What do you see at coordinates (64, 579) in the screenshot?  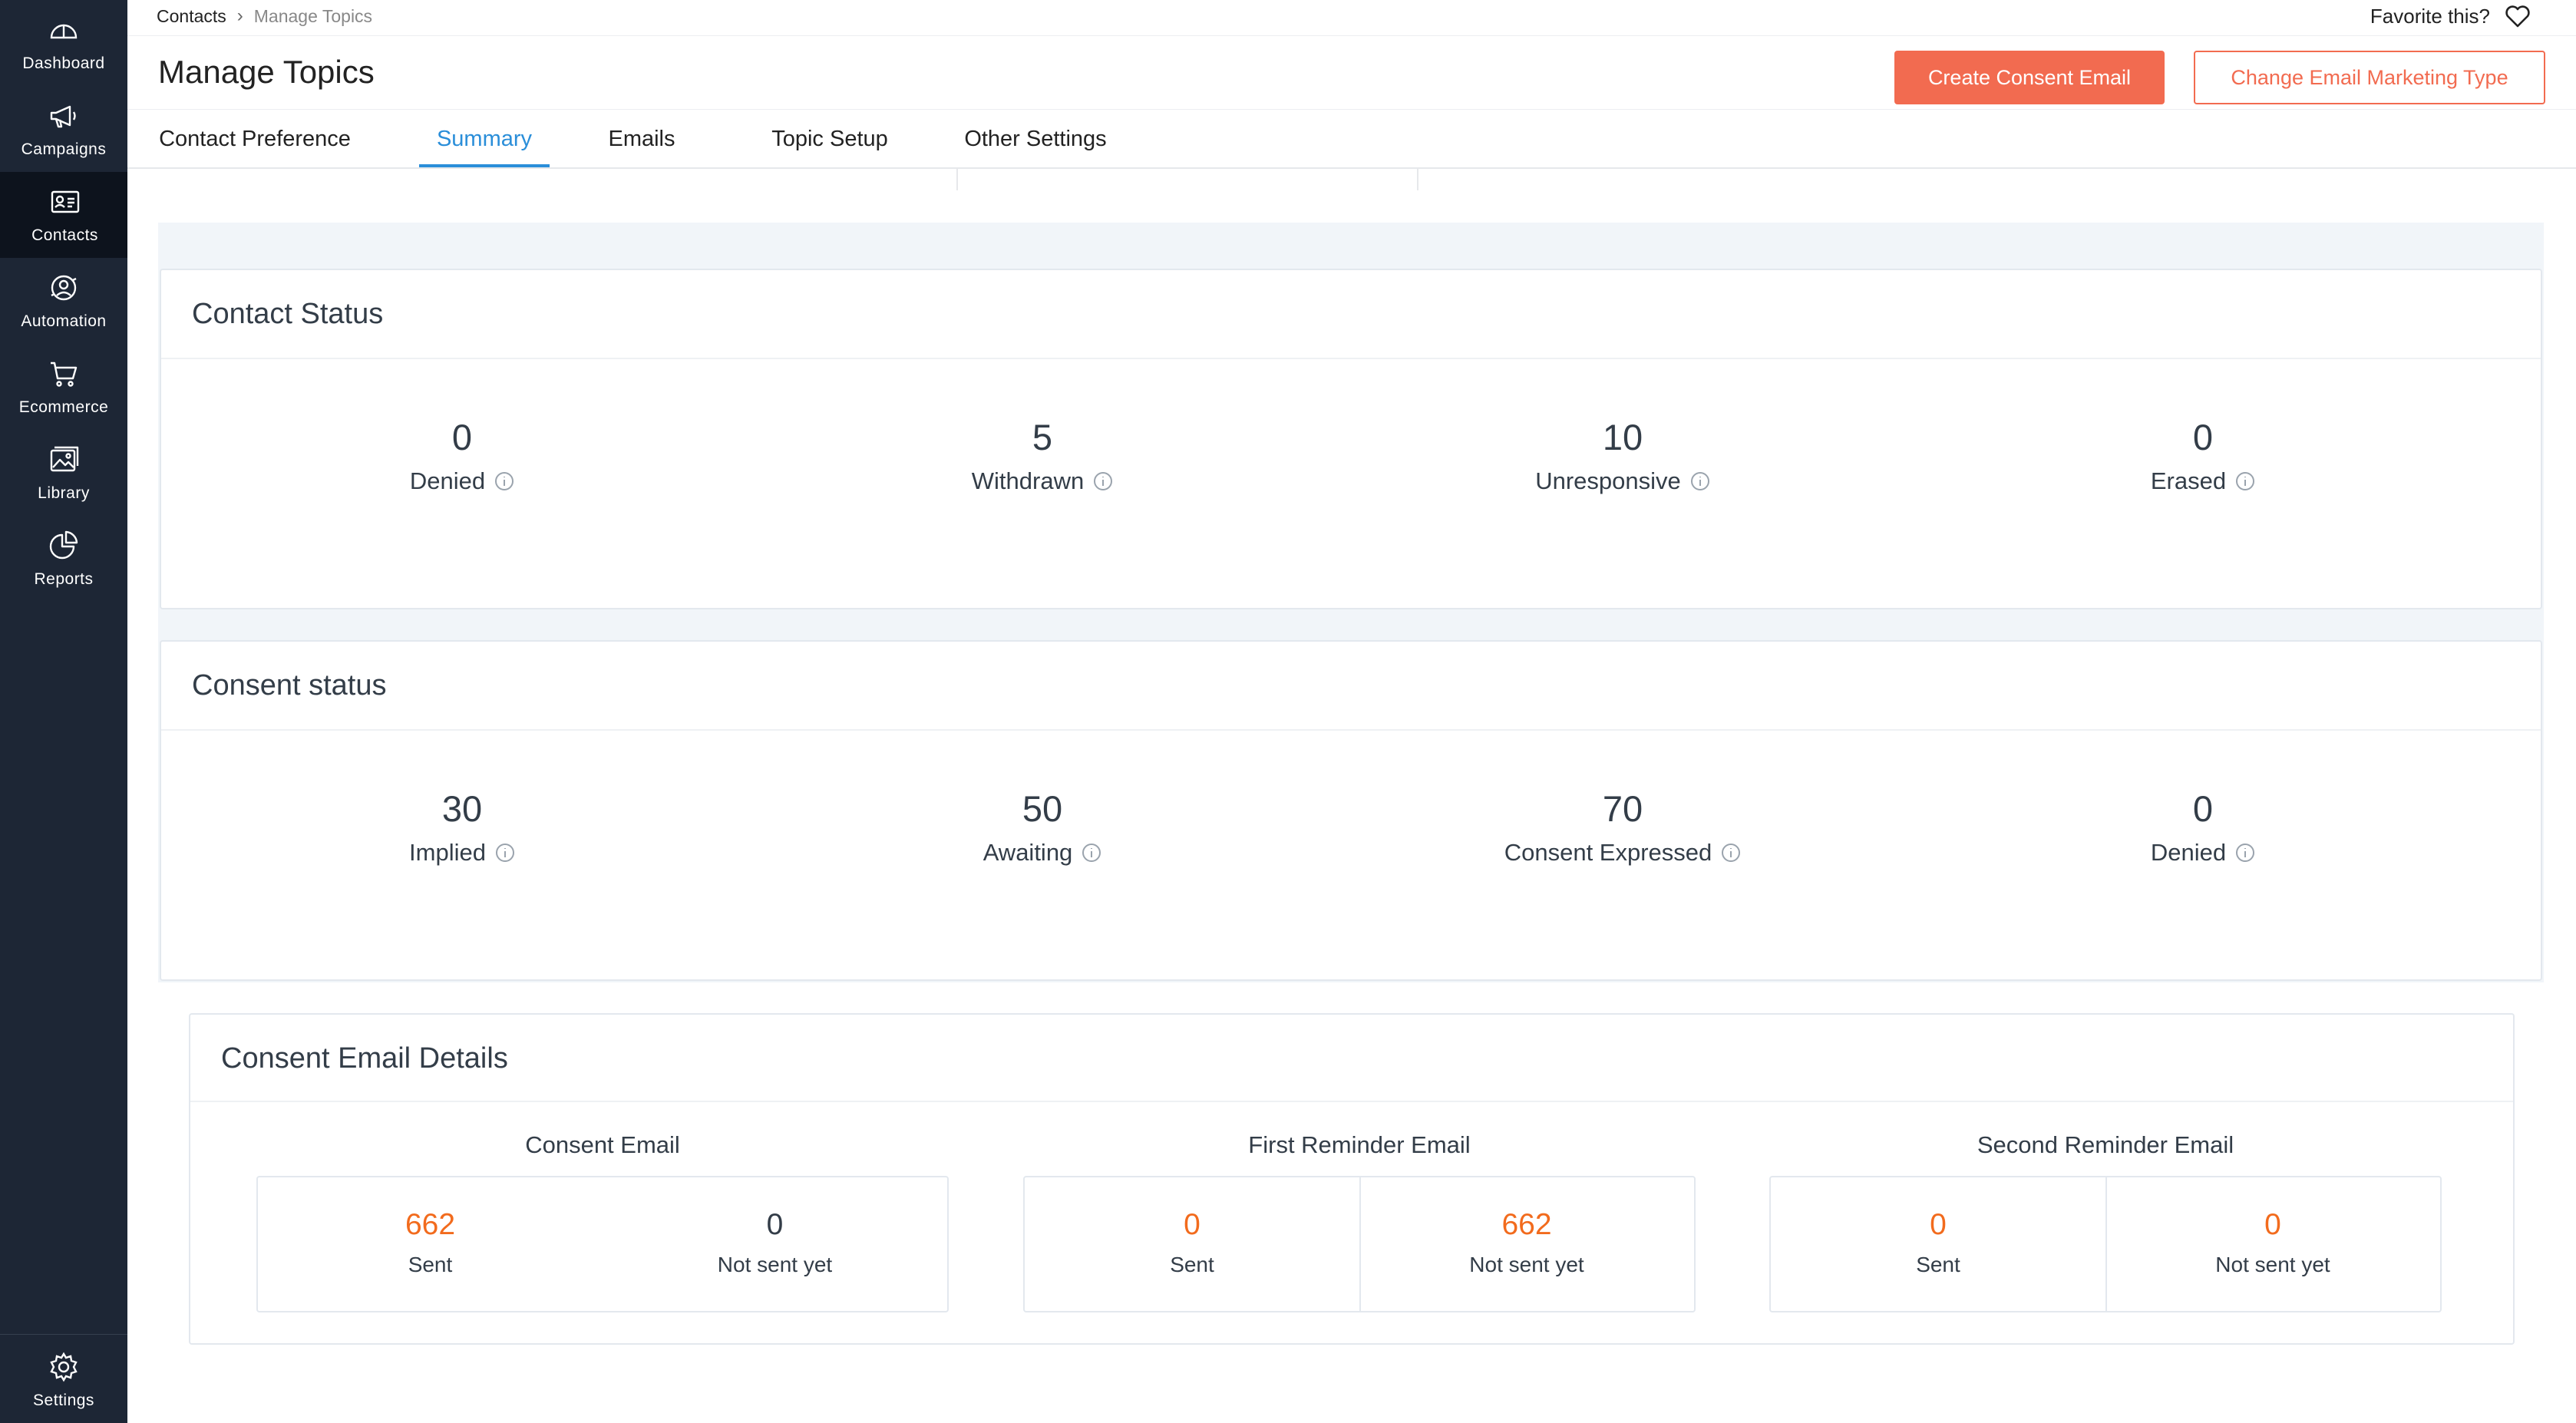 I see `sidebar-item-label: Reports` at bounding box center [64, 579].